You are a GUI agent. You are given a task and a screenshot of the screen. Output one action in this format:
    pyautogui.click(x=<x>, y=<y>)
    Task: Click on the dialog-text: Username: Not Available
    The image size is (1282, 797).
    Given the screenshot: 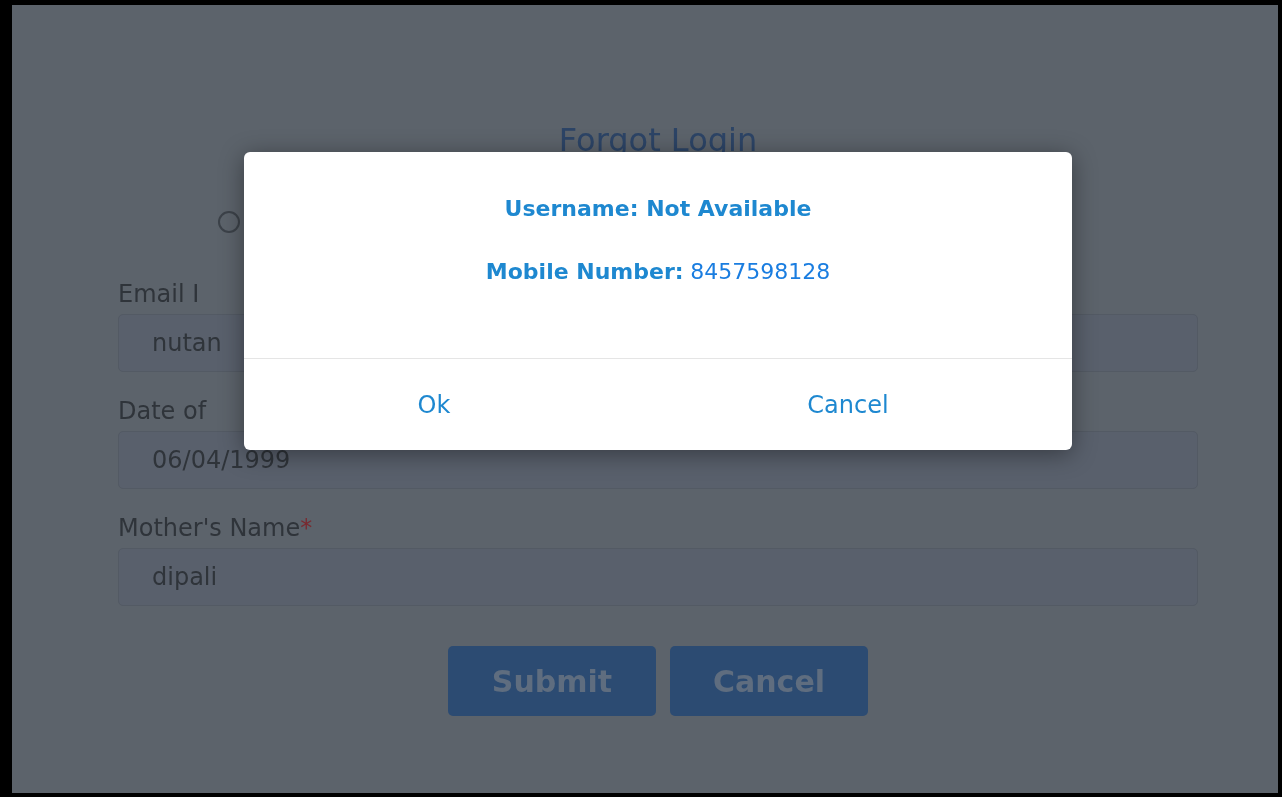 What is the action you would take?
    pyautogui.click(x=658, y=208)
    